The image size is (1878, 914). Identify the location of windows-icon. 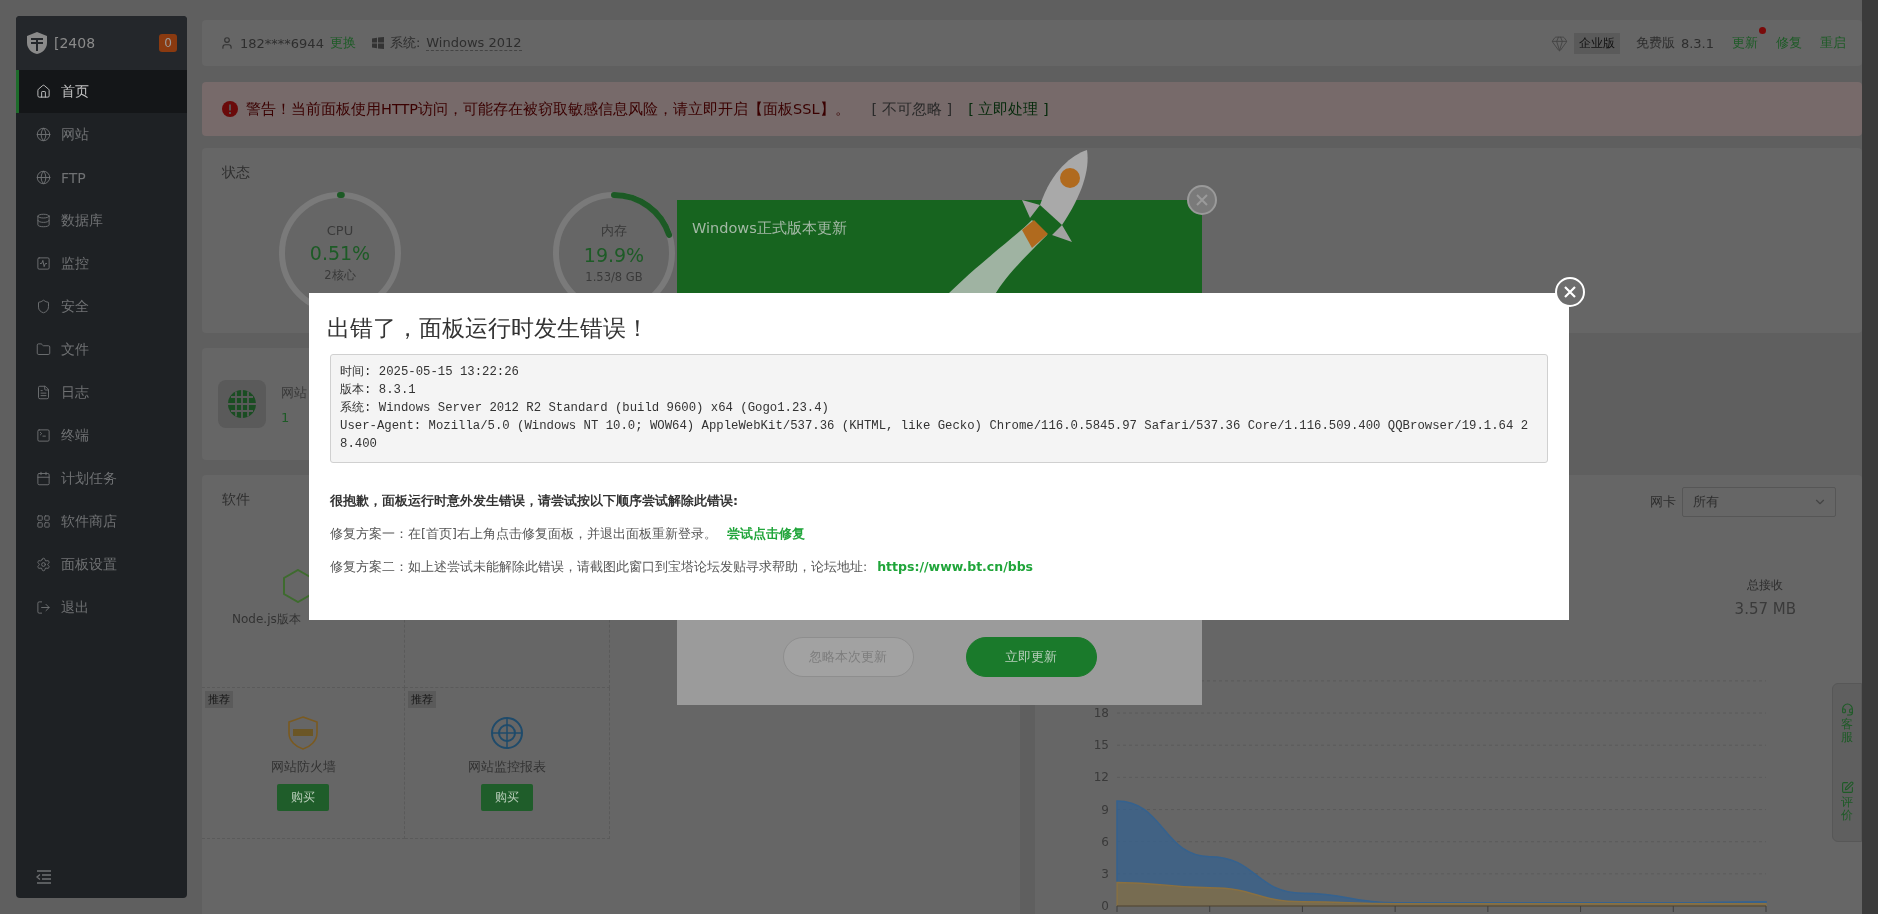
(377, 43).